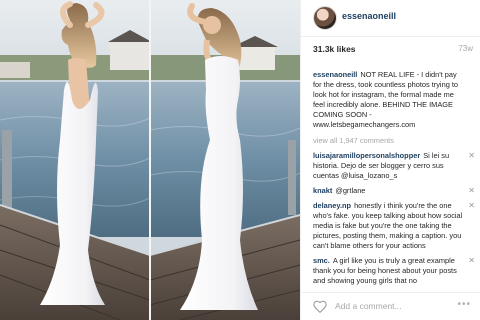 The width and height of the screenshot is (480, 320). Describe the element at coordinates (394, 141) in the screenshot. I see `view-all-comments-link: view all 1,947 comments` at that location.